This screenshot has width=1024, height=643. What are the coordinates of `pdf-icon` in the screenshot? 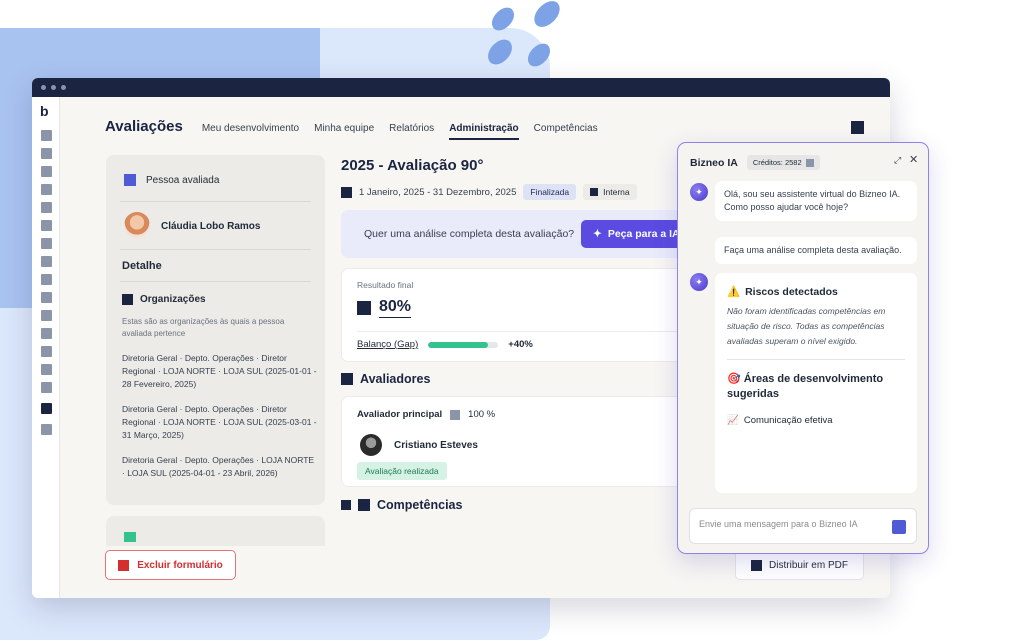 It's located at (757, 565).